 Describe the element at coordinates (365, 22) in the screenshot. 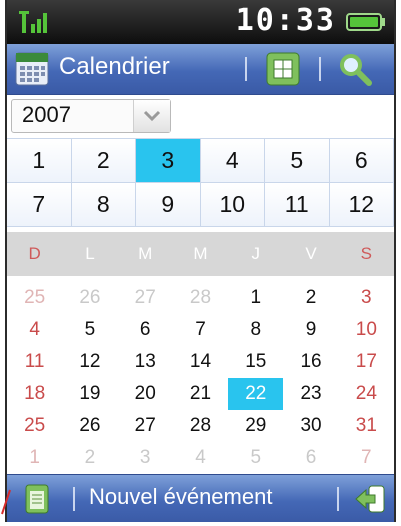

I see `battery-icon` at that location.